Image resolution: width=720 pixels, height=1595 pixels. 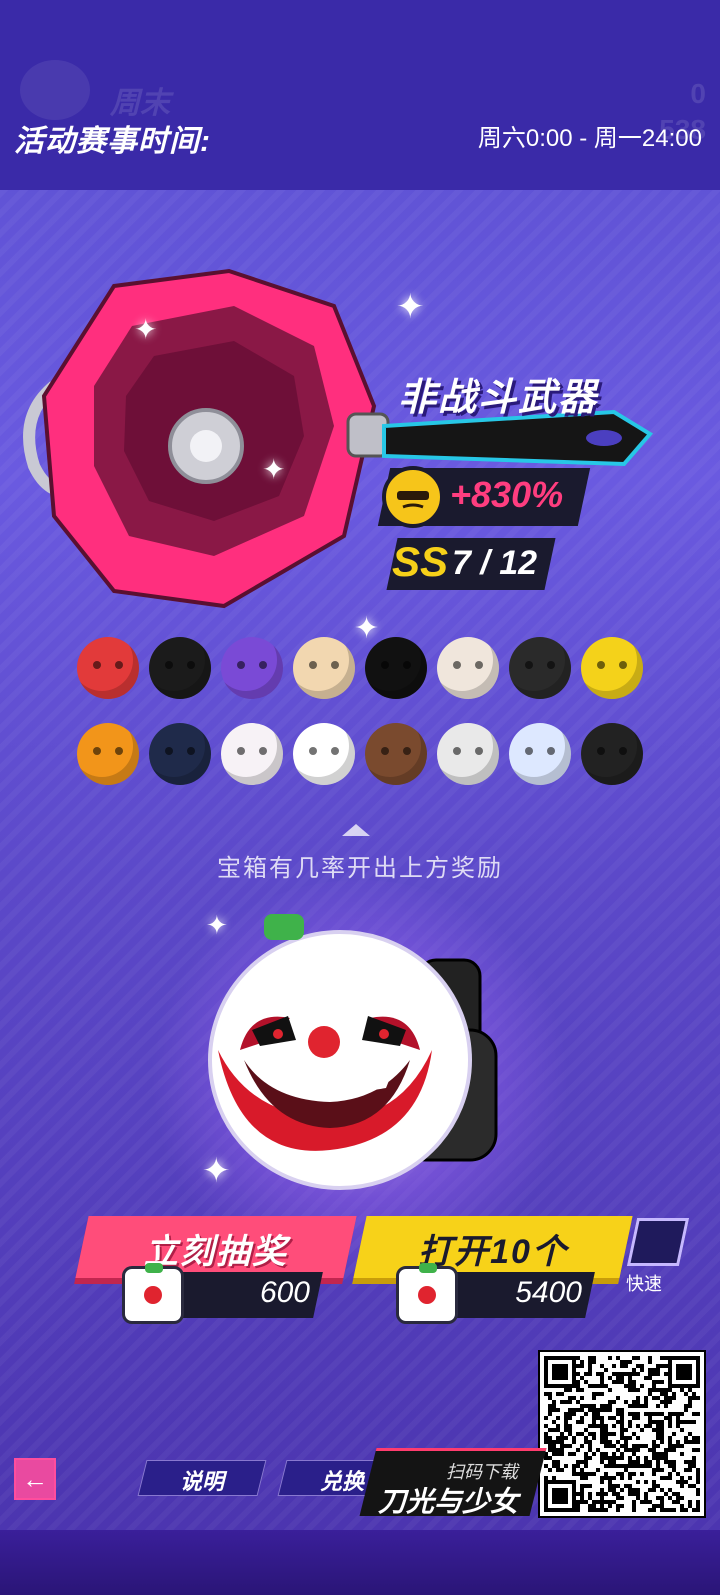 I want to click on white-bunny-head-icon, so click(x=252, y=754).